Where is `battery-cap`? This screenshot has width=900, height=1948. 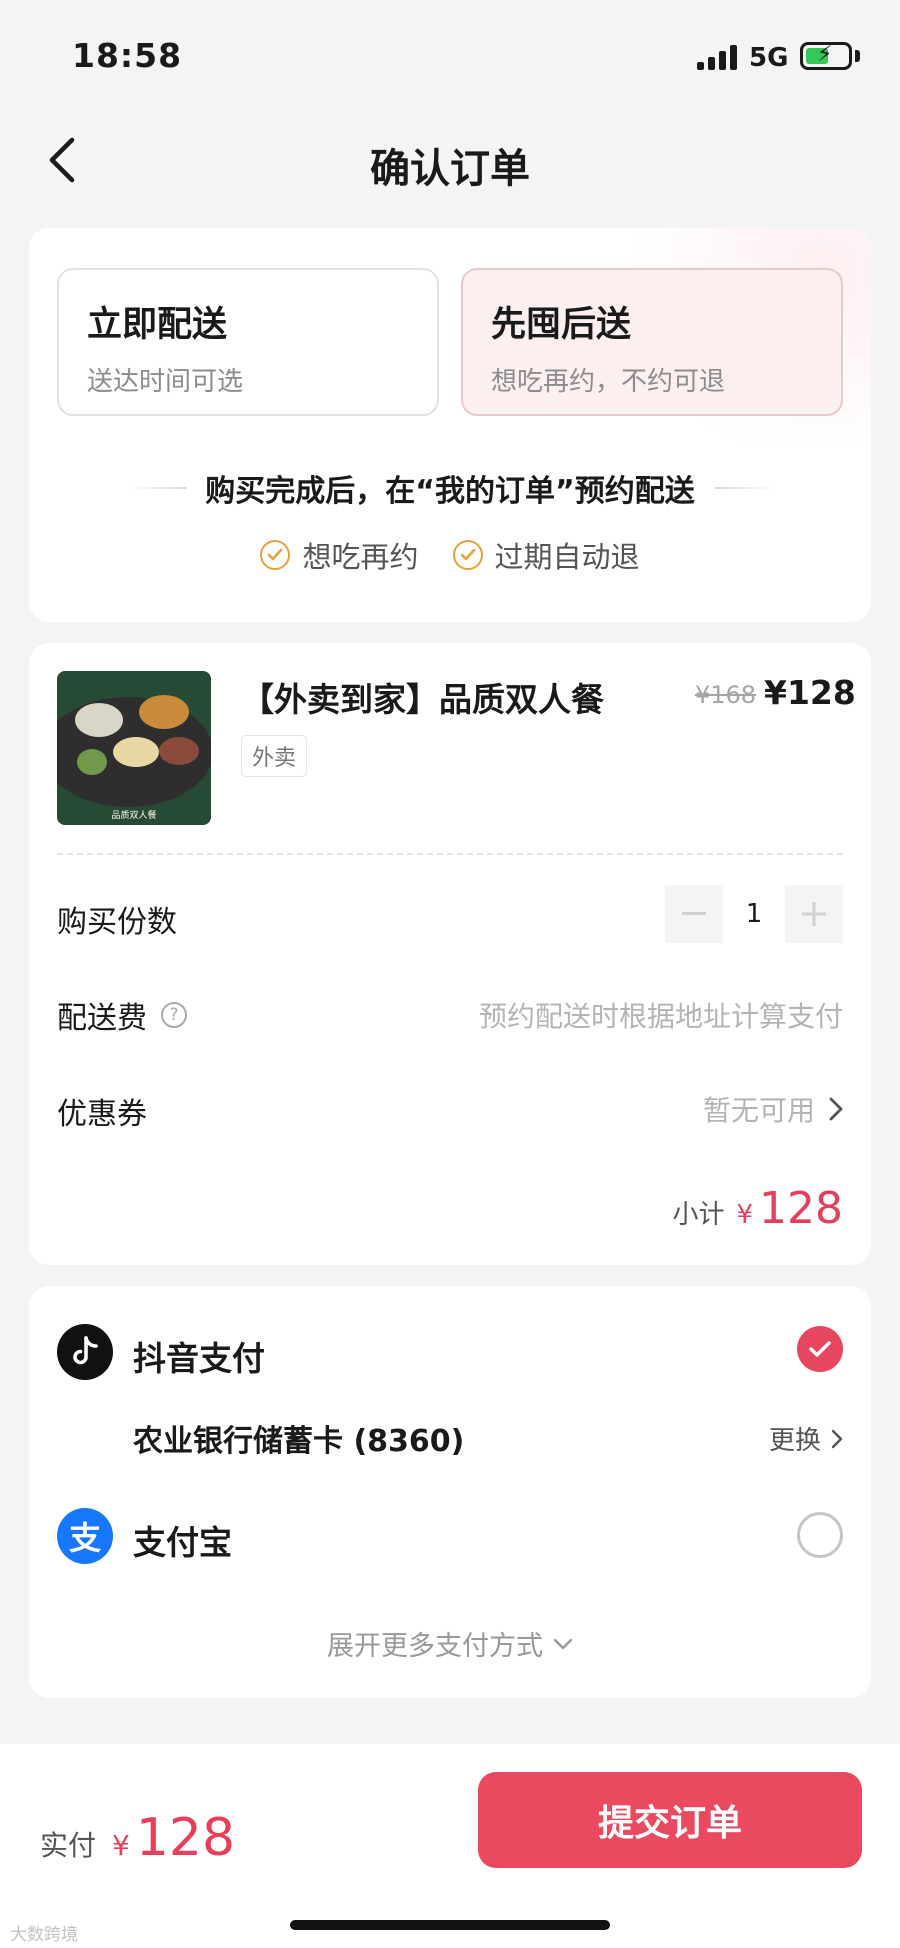
battery-cap is located at coordinates (857, 56).